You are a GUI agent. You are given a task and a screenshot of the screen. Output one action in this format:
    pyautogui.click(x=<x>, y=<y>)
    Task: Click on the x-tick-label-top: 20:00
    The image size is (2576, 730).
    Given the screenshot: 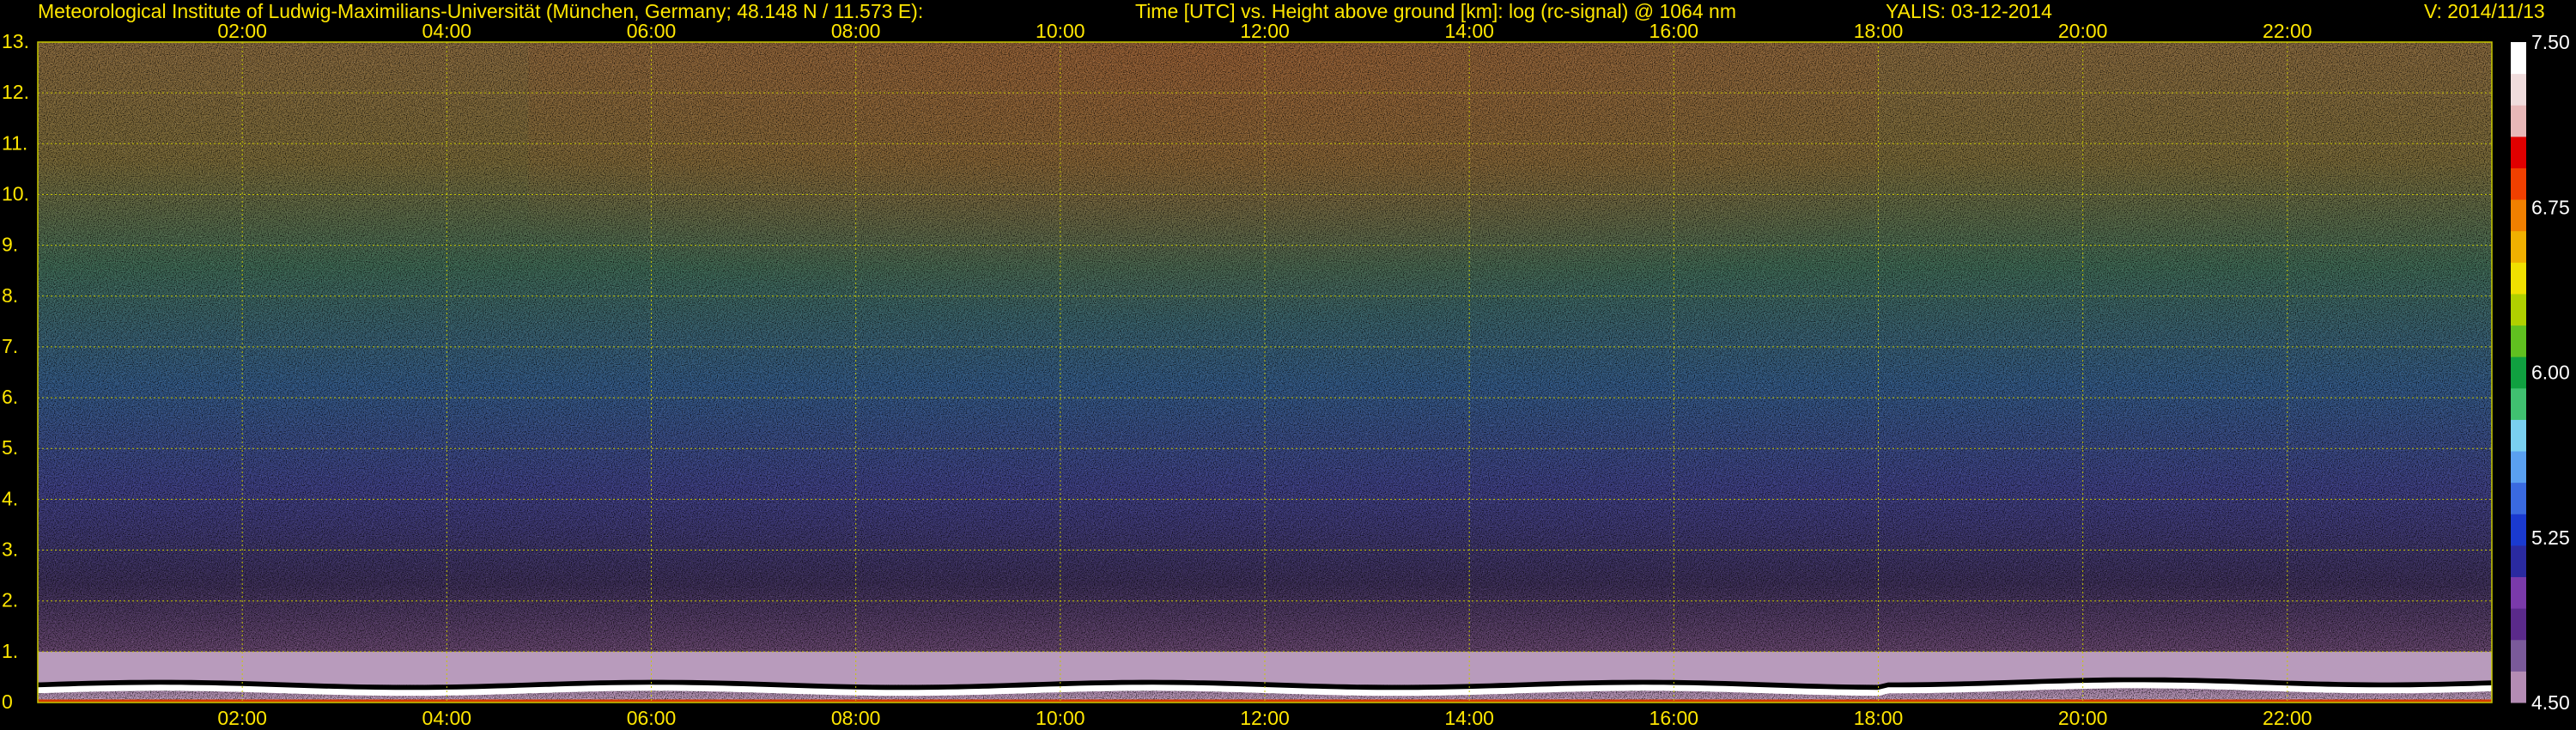 What is the action you would take?
    pyautogui.click(x=2083, y=31)
    